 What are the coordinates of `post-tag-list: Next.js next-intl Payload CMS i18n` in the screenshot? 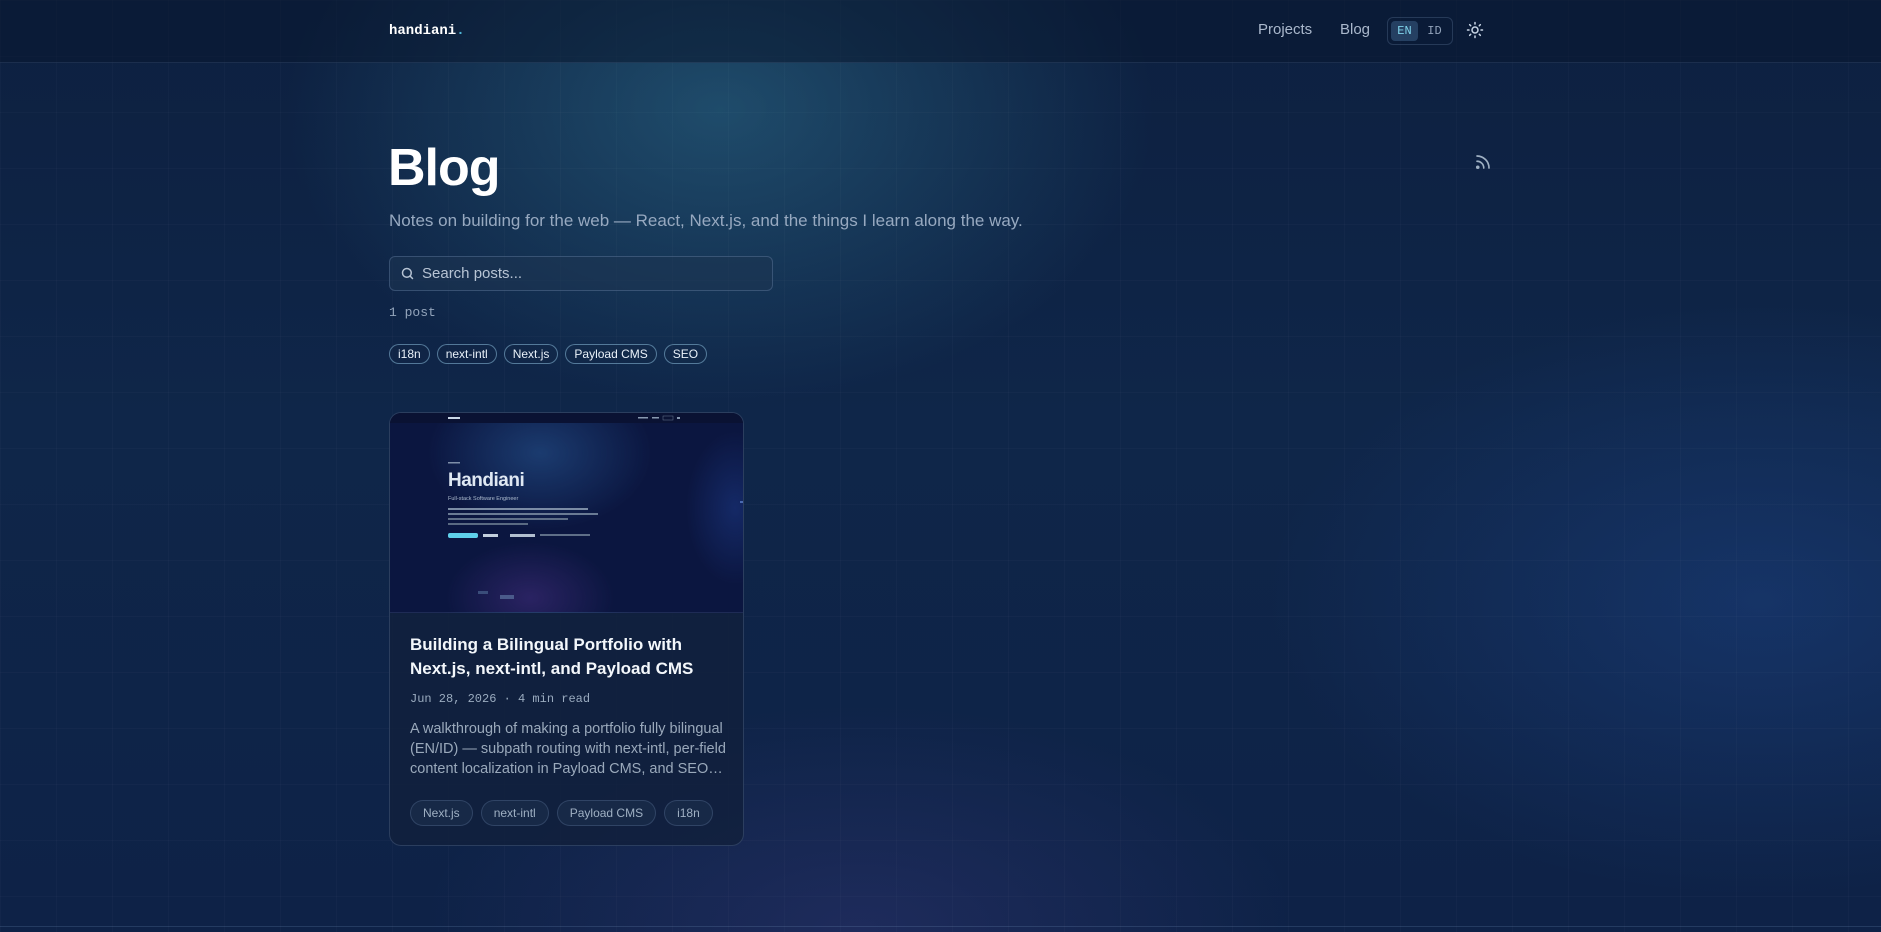 It's located at (561, 813).